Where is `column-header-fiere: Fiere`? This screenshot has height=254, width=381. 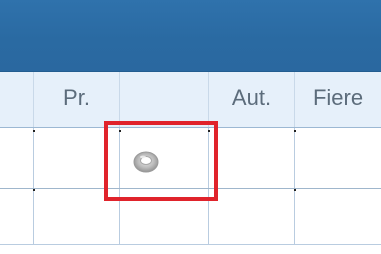
column-header-fiere: Fiere is located at coordinates (338, 99).